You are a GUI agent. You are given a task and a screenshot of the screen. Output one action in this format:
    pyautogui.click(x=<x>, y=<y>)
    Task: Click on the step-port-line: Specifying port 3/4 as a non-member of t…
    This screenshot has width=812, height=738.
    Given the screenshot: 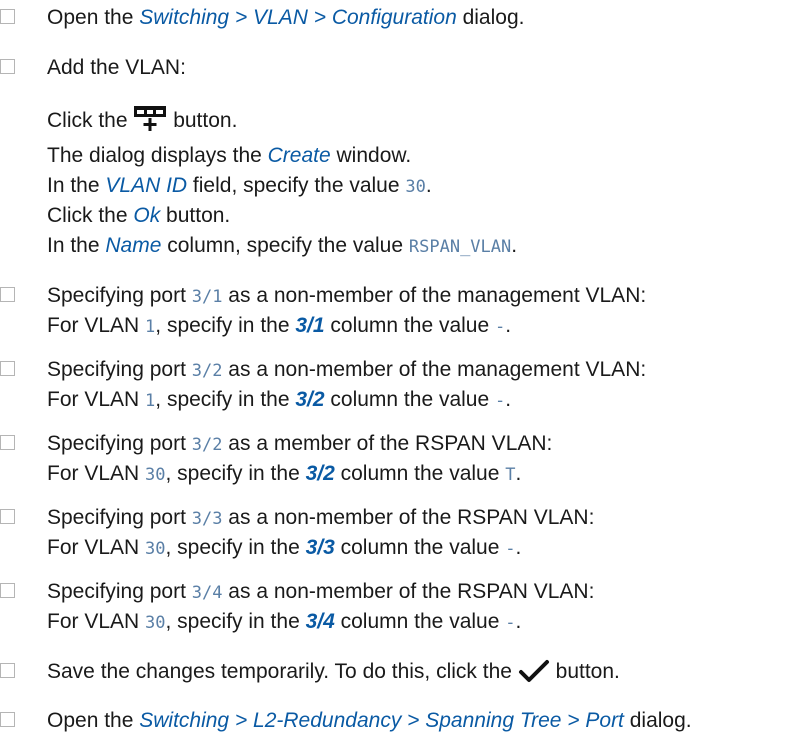 What is the action you would take?
    pyautogui.click(x=321, y=591)
    